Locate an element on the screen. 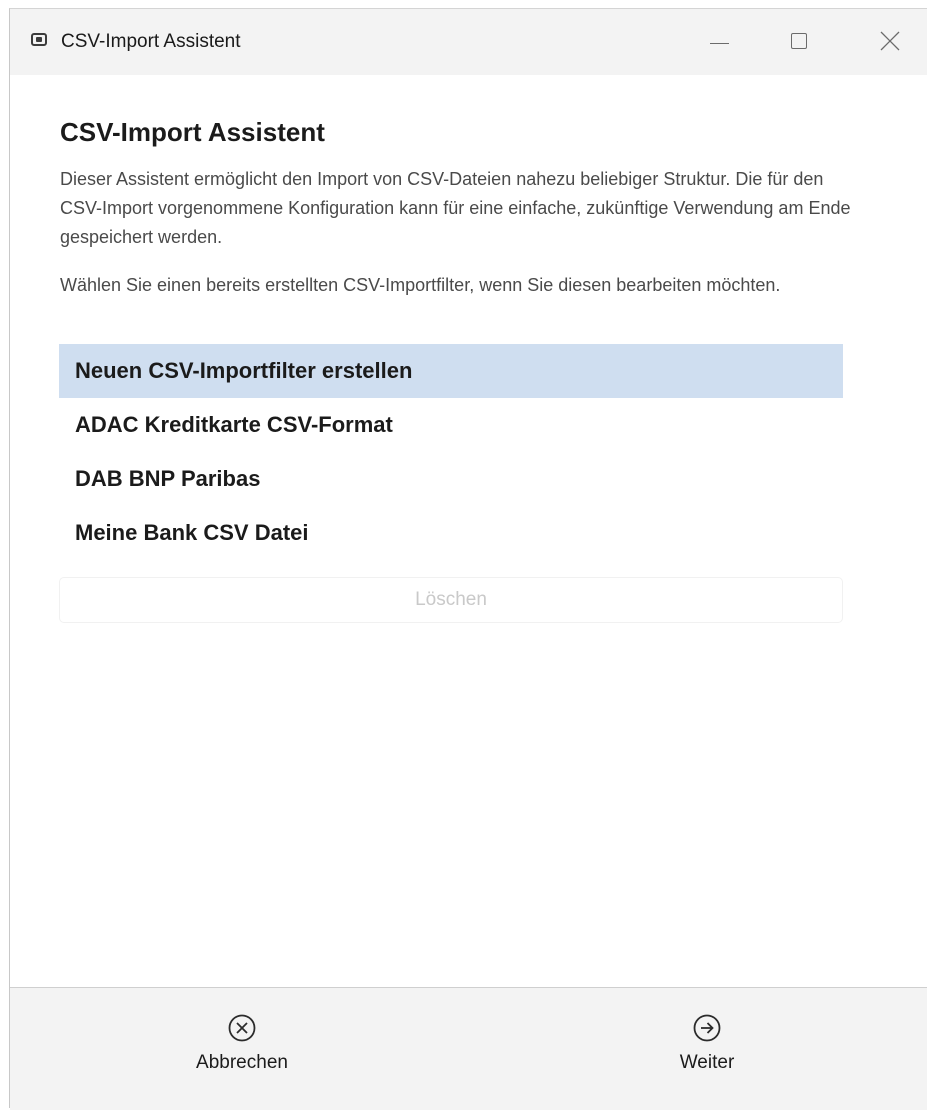  filter-list-item: DAB BNP Paribas is located at coordinates (451, 479).